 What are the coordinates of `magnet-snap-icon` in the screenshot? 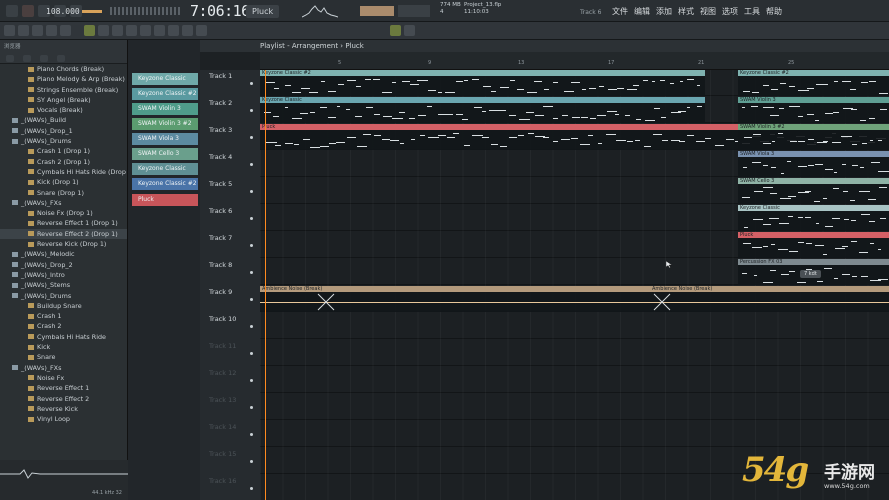 It's located at (89, 30).